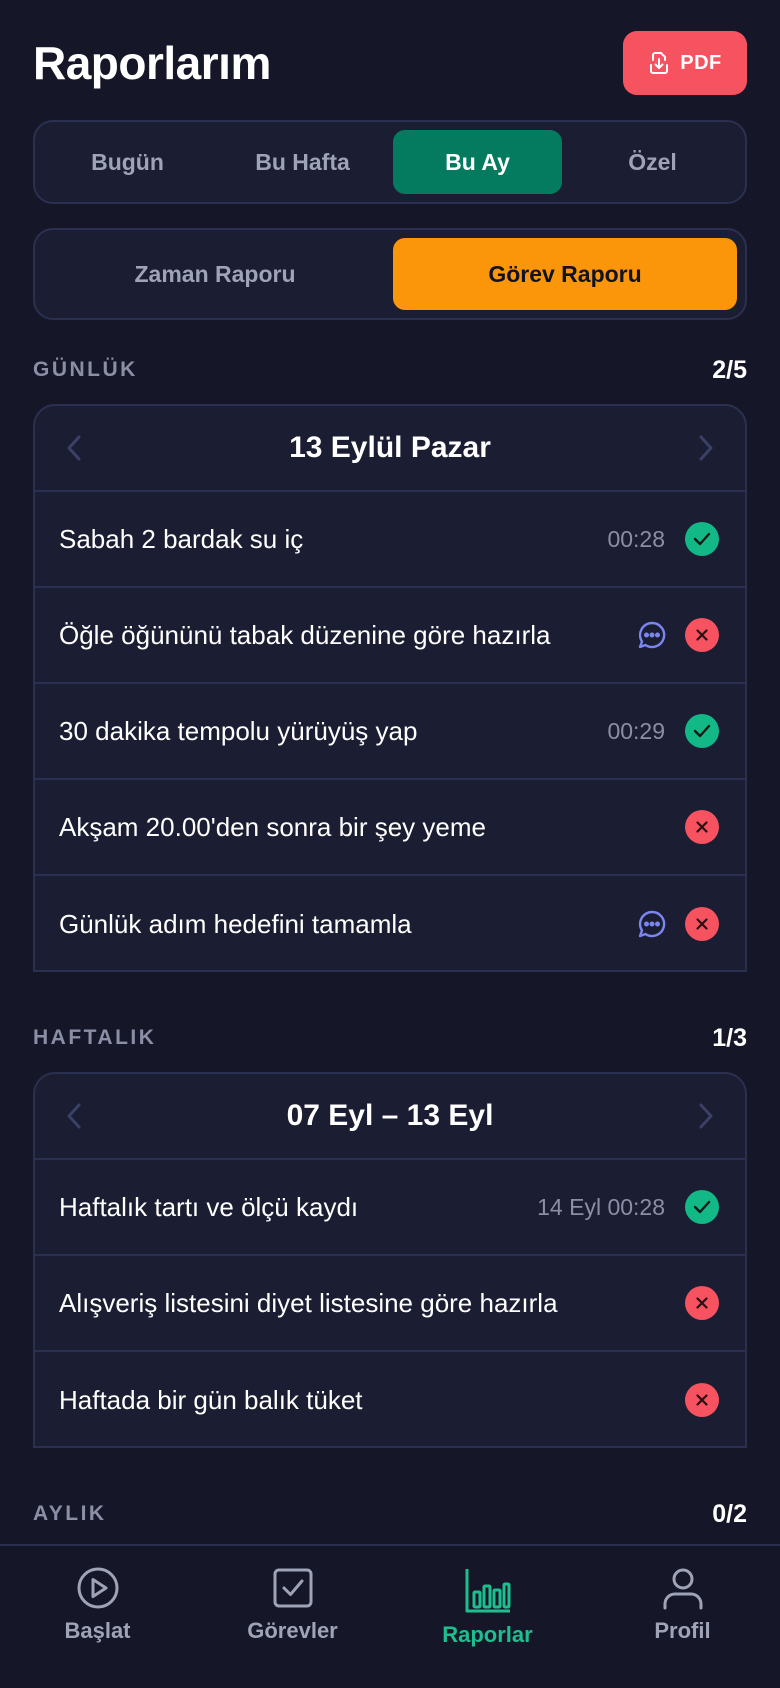 The width and height of the screenshot is (780, 1688). What do you see at coordinates (272, 826) in the screenshot?
I see `task-title: Akşam 20.00'den sonra bir şey yeme` at bounding box center [272, 826].